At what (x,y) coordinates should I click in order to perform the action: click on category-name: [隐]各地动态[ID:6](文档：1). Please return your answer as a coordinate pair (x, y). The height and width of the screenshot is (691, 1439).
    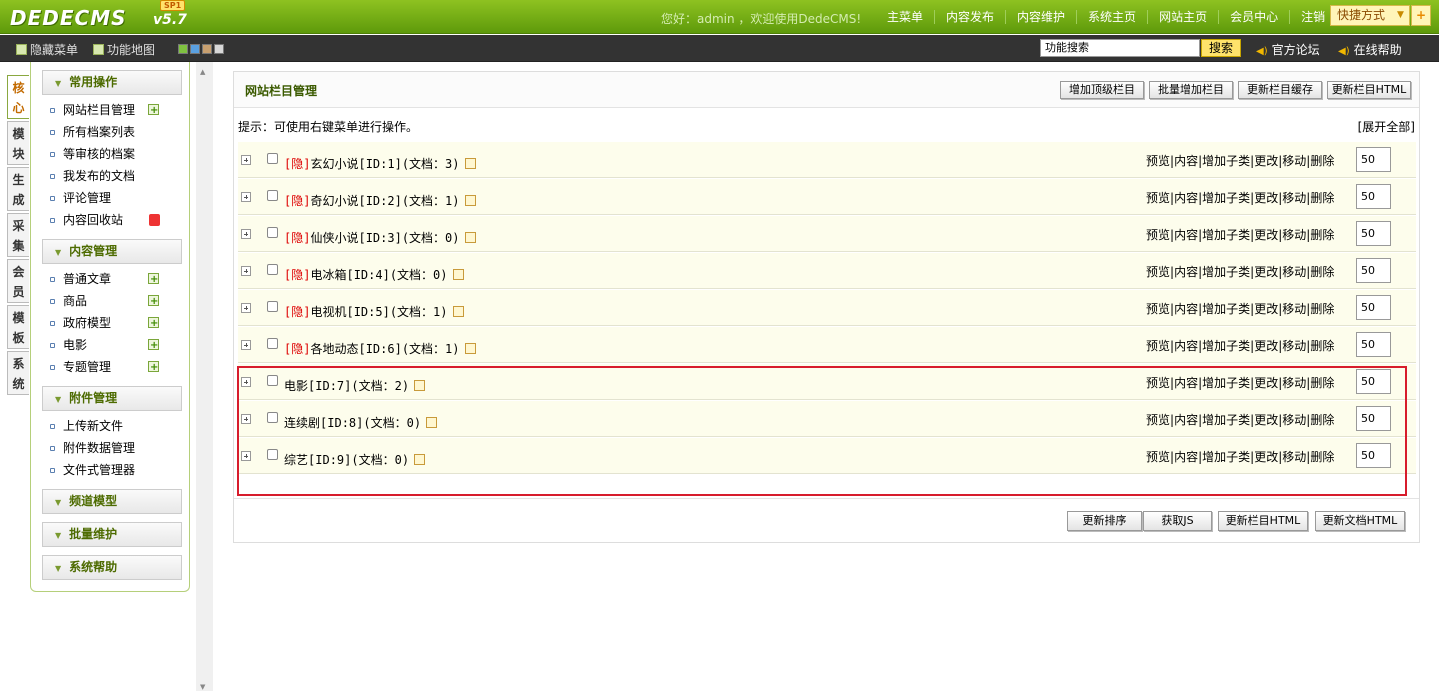
    Looking at the image, I should click on (380, 348).